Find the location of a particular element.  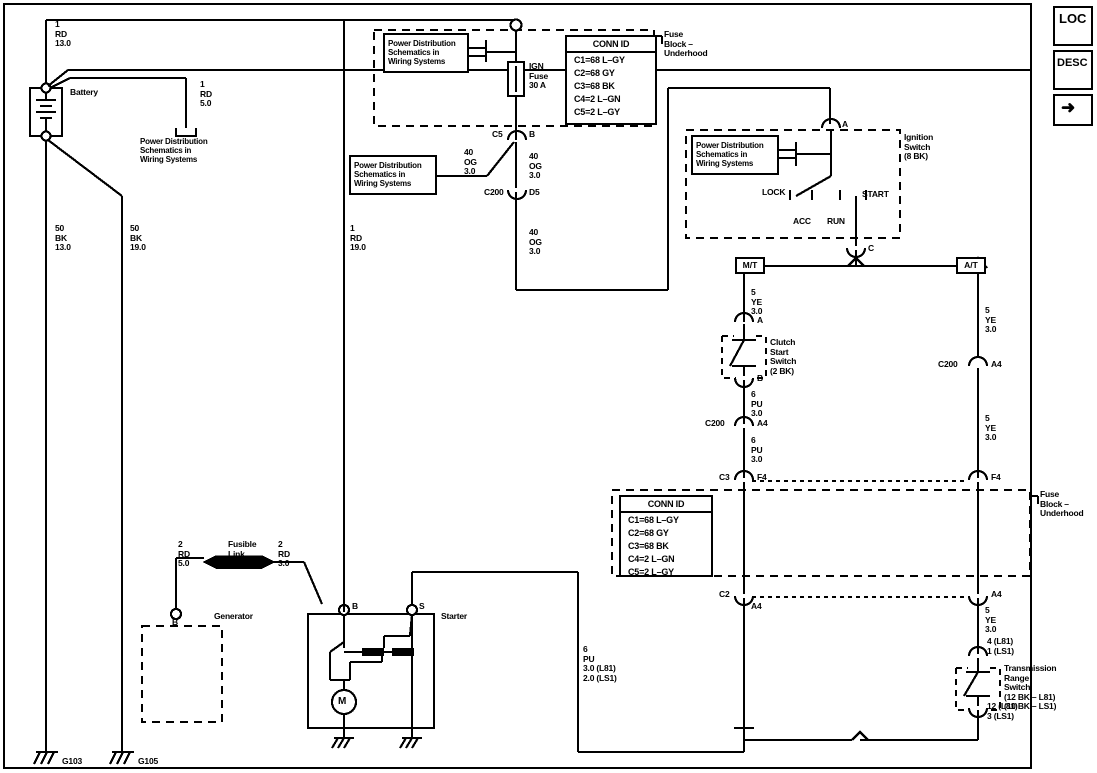

ground-g105-label: G105 is located at coordinates (148, 761).